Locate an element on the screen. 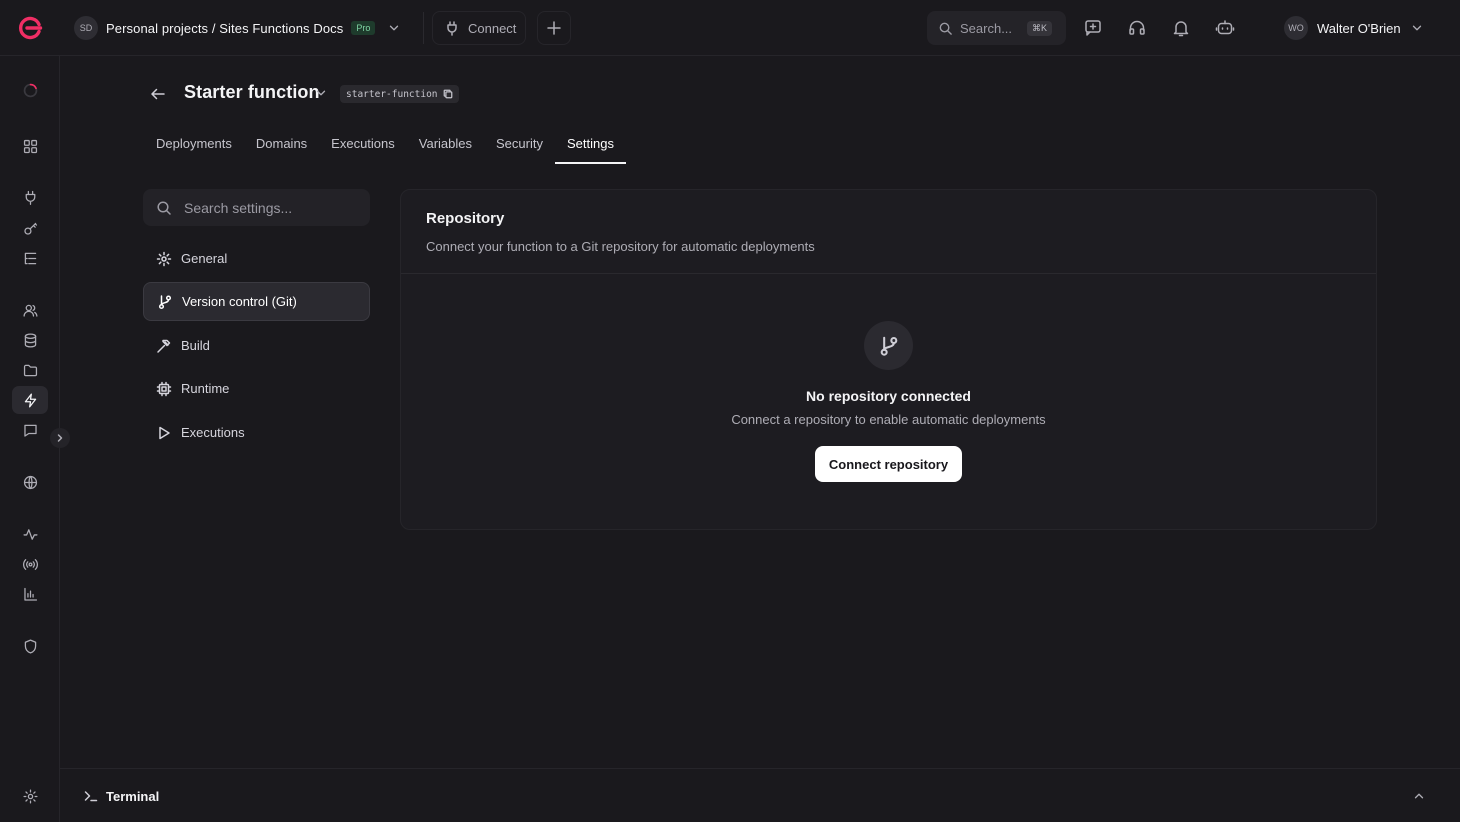 This screenshot has width=1460, height=822. rail-item-onboarding is located at coordinates (30, 90).